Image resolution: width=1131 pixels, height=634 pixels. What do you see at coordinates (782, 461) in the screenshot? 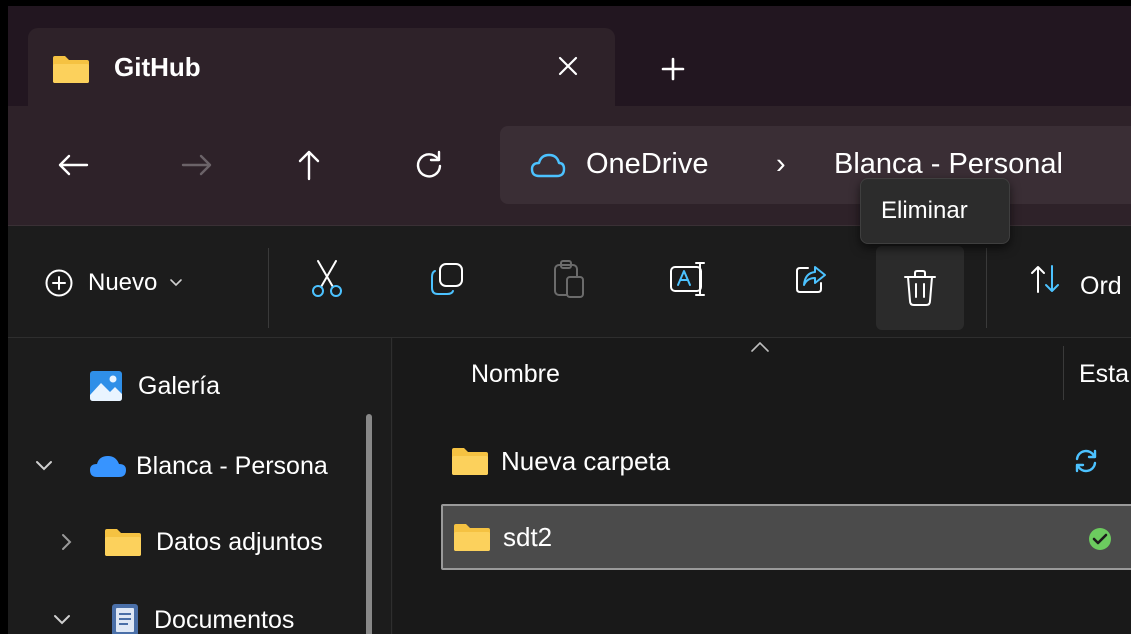
I see `file-row-nueva-carpeta: Nueva carpeta` at bounding box center [782, 461].